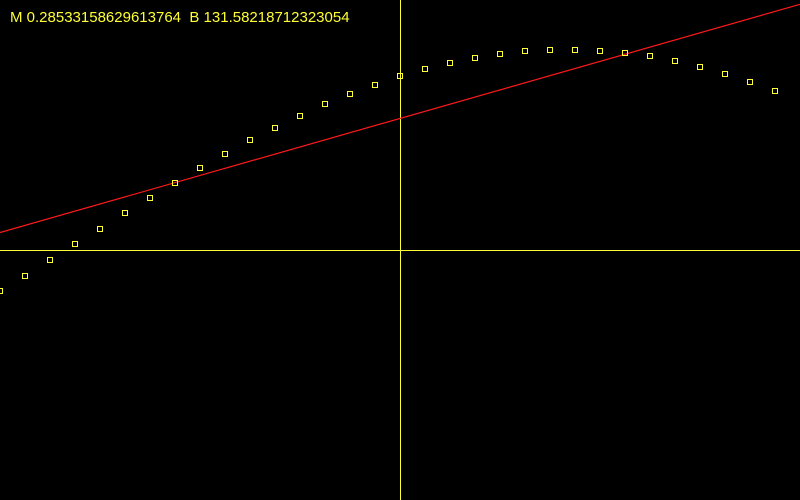 The image size is (800, 500). I want to click on intercept-label: B, so click(194, 17).